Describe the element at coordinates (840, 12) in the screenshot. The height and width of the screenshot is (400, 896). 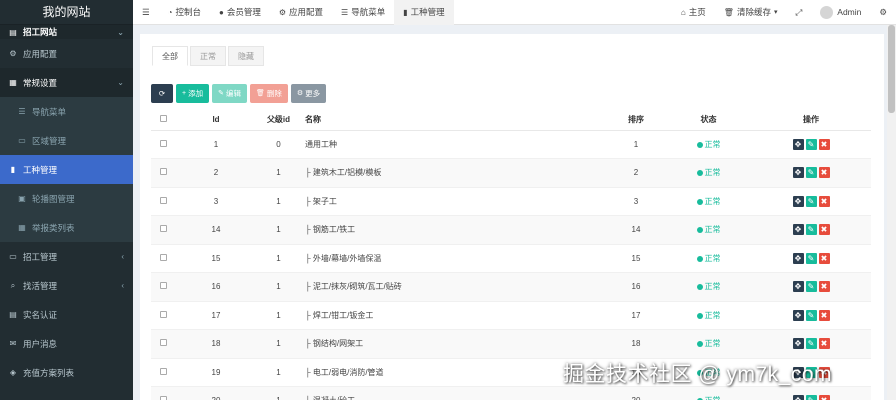
I see `user-menu: Admin` at that location.